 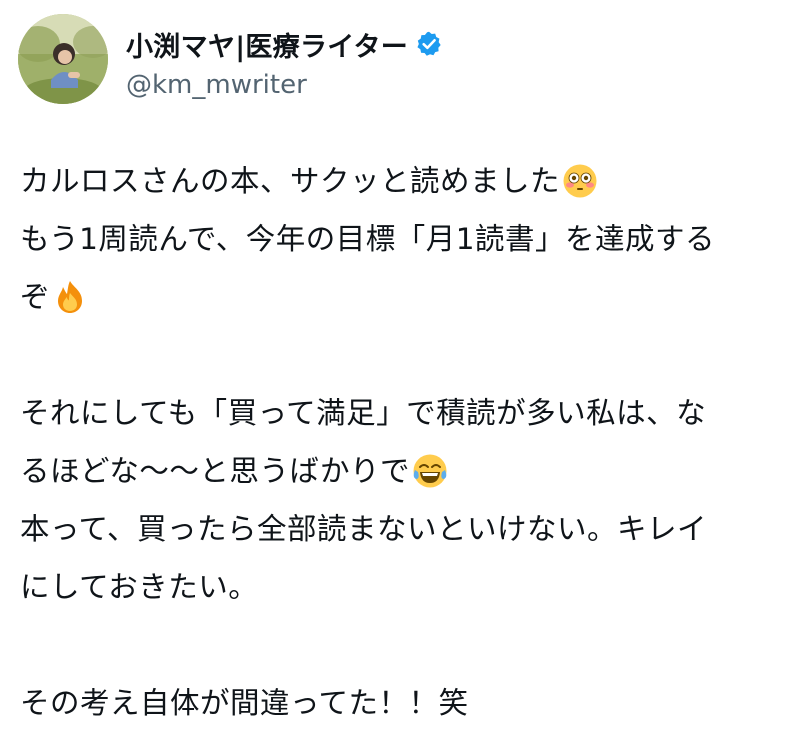 What do you see at coordinates (290, 181) in the screenshot?
I see `tweet-line-text: カルロスさんの本、サクッと読めました` at bounding box center [290, 181].